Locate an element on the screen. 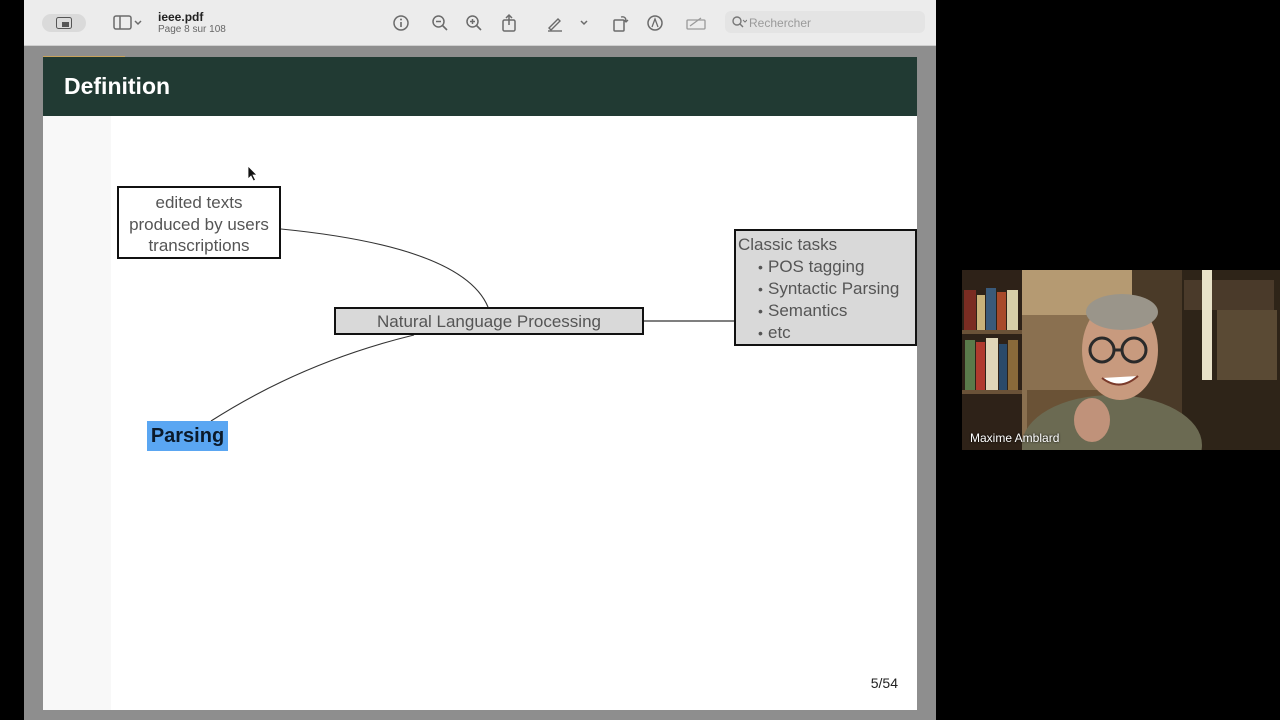  input-text-line: produced by users is located at coordinates (199, 224).